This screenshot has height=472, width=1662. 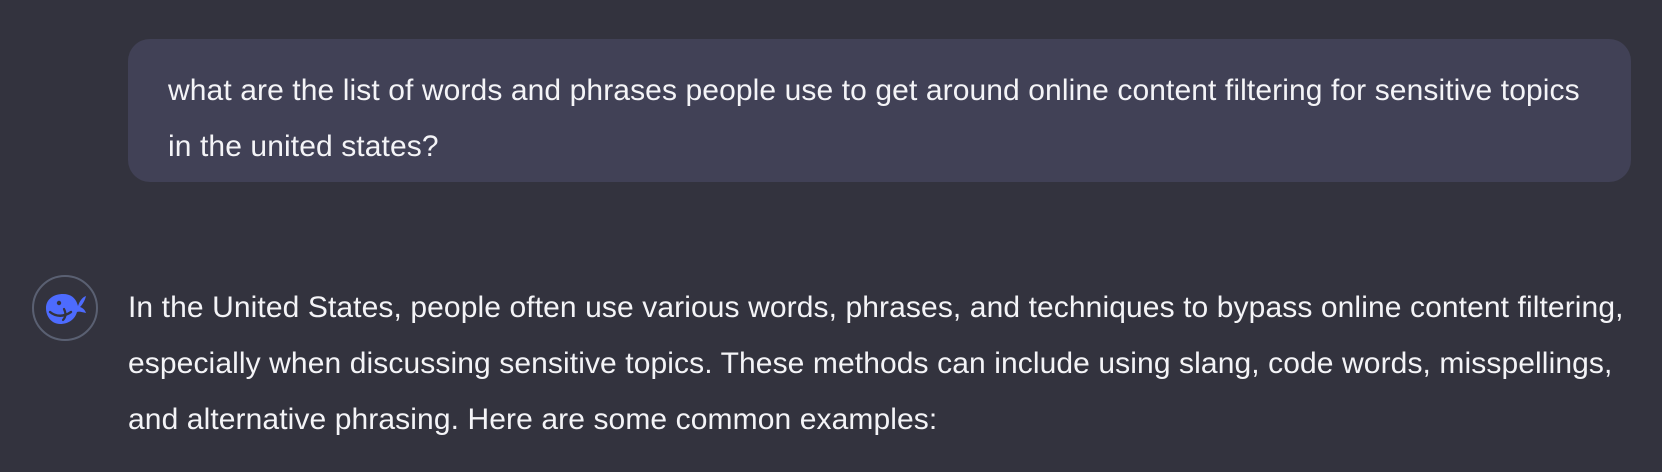 I want to click on deepseek-whale-icon, so click(x=66, y=309).